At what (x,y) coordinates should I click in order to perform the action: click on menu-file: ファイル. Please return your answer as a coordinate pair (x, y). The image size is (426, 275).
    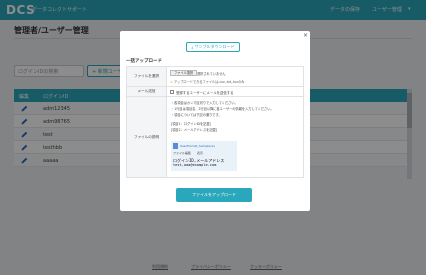
    Looking at the image, I should click on (179, 153).